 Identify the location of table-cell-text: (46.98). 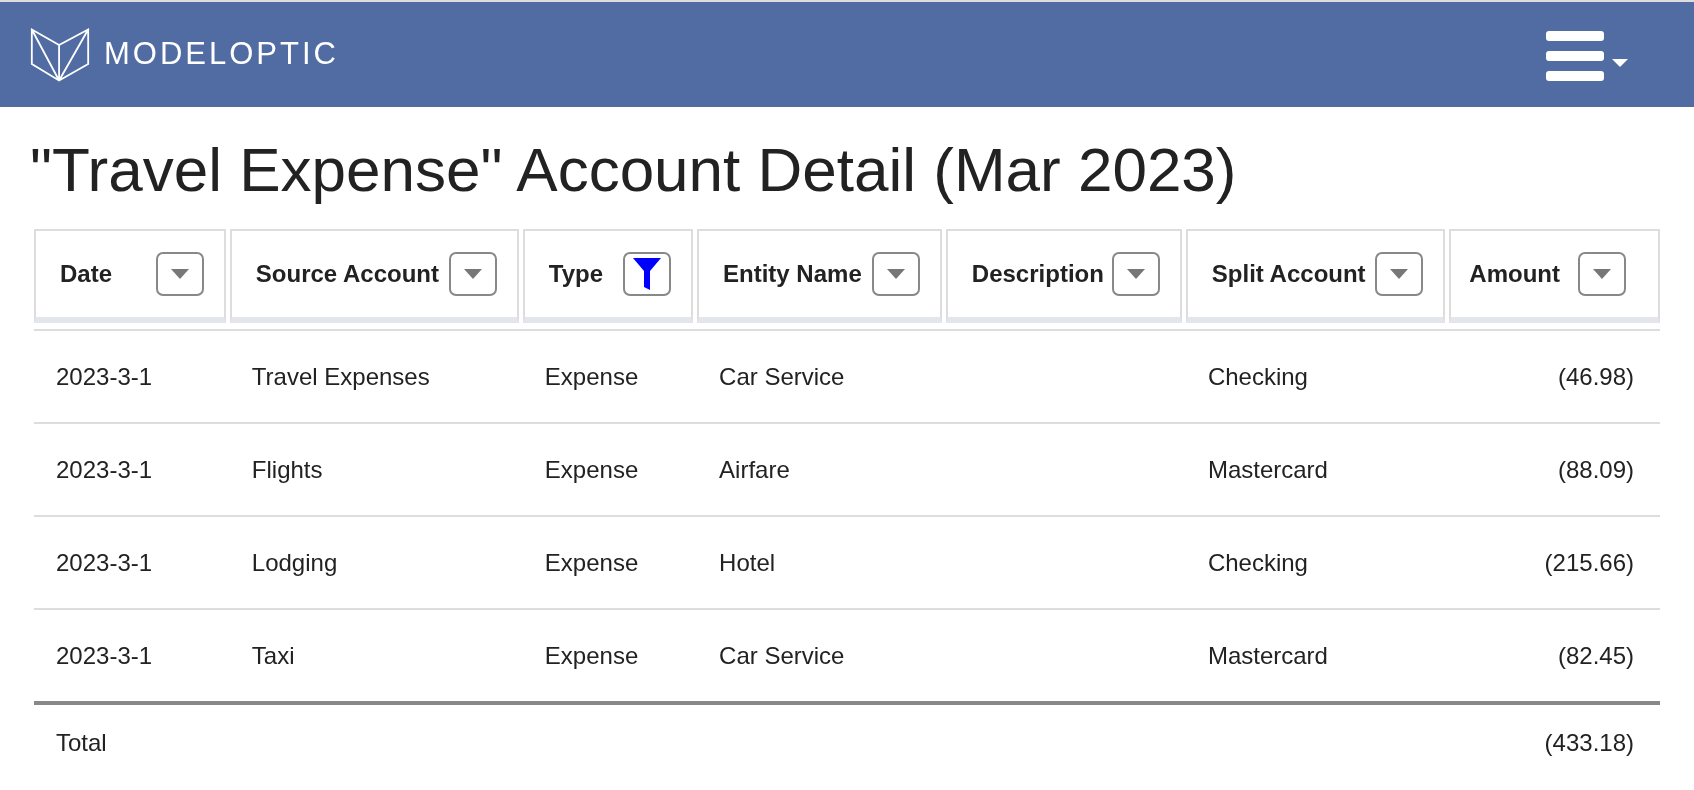
(1595, 376).